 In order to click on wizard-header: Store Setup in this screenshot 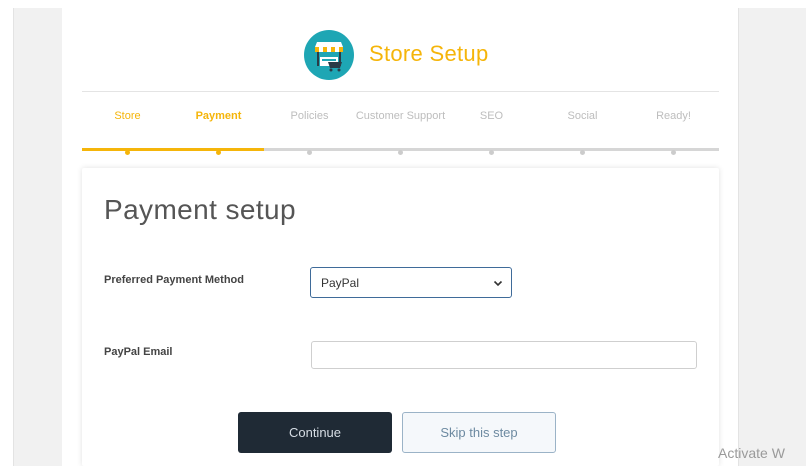, I will do `click(400, 55)`.